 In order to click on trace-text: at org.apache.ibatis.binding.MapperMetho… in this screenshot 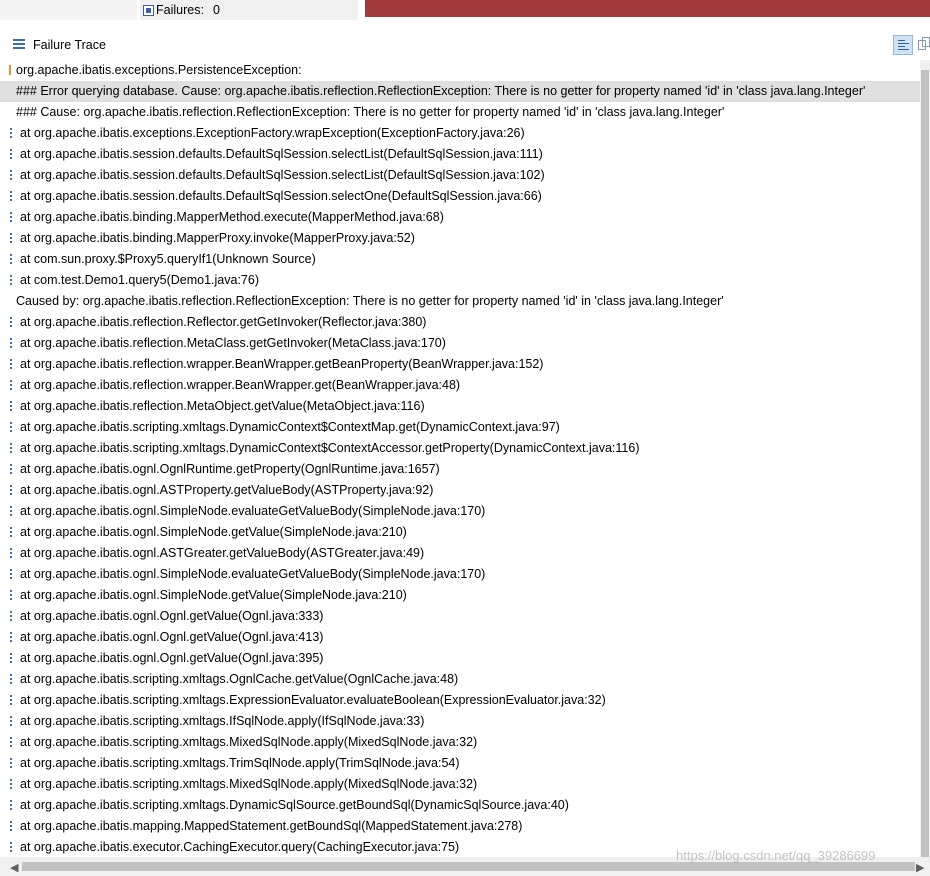, I will do `click(232, 217)`.